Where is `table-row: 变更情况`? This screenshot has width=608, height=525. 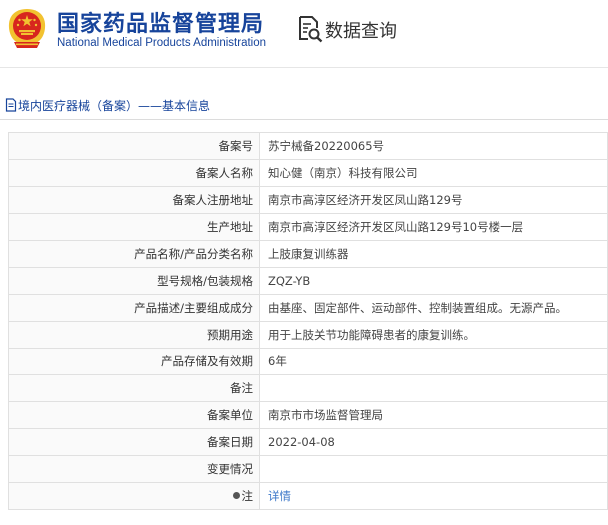 table-row: 变更情况 is located at coordinates (308, 469).